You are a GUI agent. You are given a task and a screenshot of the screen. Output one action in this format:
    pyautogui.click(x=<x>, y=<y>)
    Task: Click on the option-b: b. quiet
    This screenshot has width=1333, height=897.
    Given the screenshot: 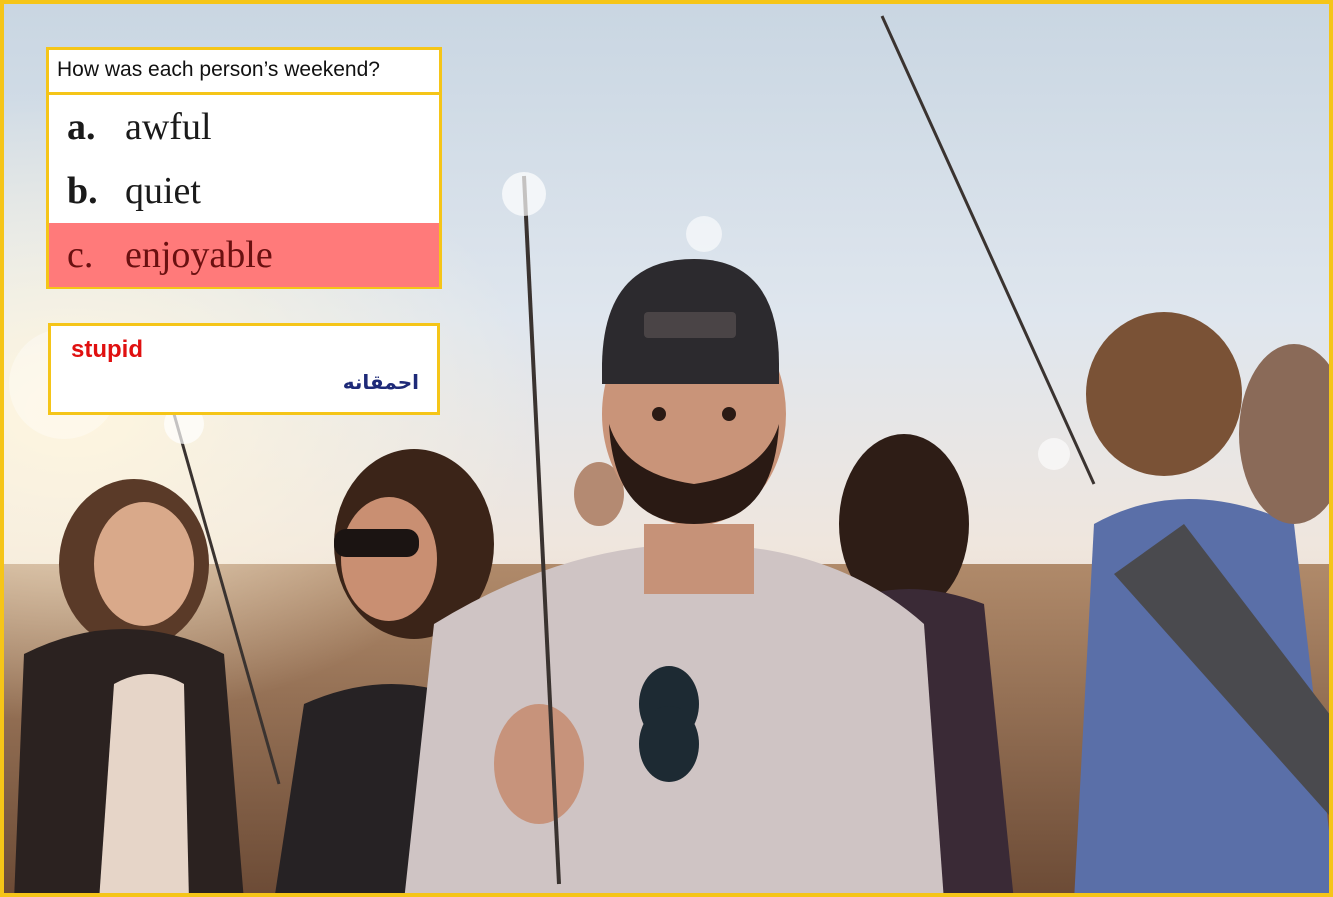 What is the action you would take?
    pyautogui.click(x=244, y=191)
    